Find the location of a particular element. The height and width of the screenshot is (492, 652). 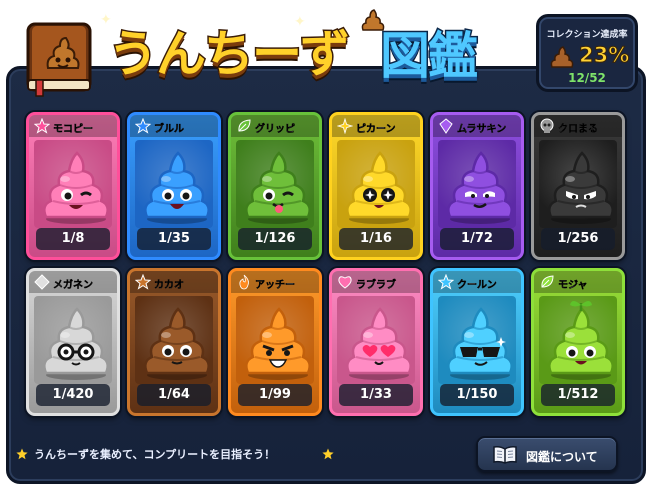

sparkle-icon is located at coordinates (345, 126).